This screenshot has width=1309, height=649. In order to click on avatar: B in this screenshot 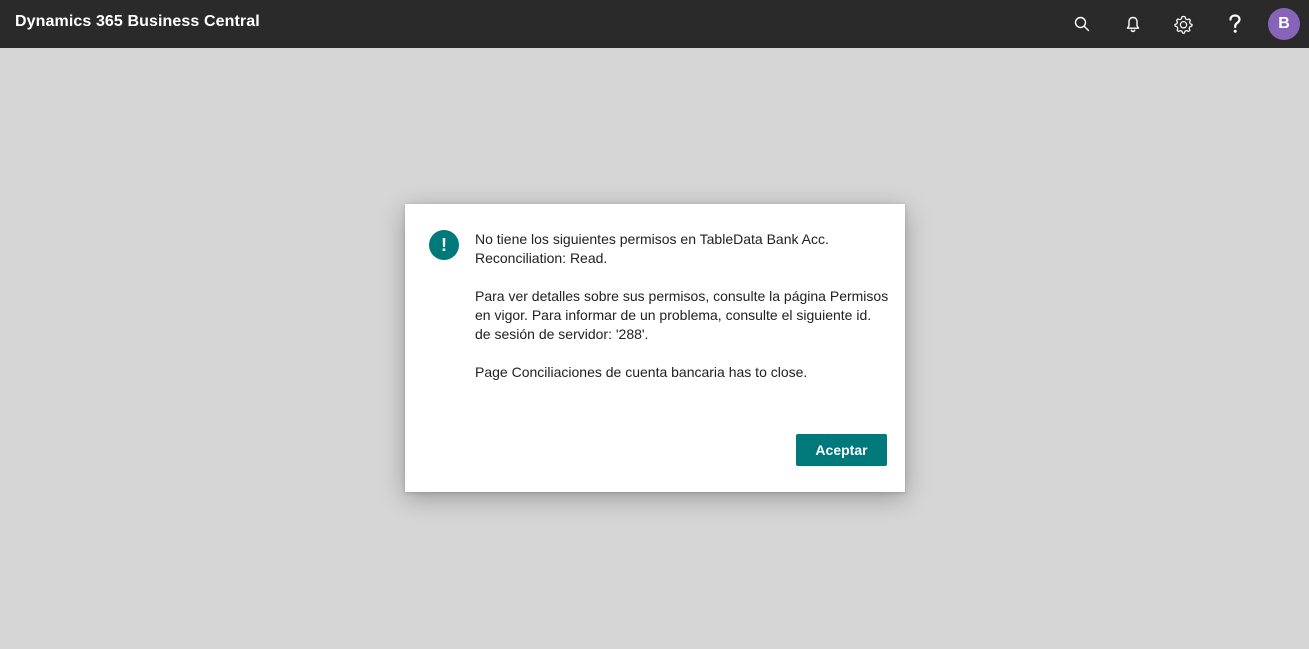, I will do `click(1284, 24)`.